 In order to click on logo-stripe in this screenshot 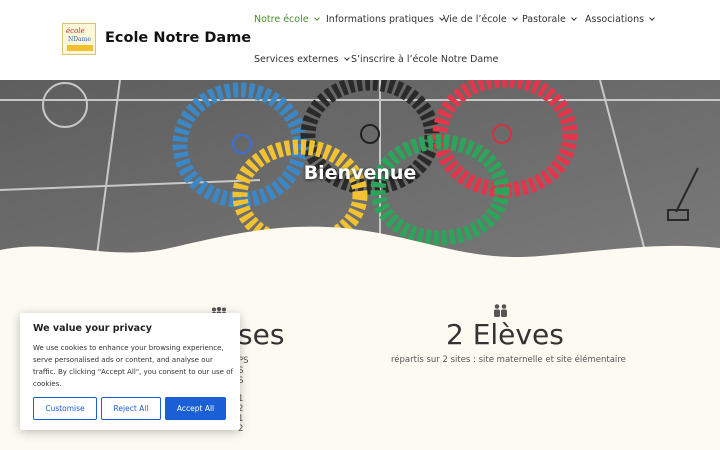, I will do `click(80, 48)`.